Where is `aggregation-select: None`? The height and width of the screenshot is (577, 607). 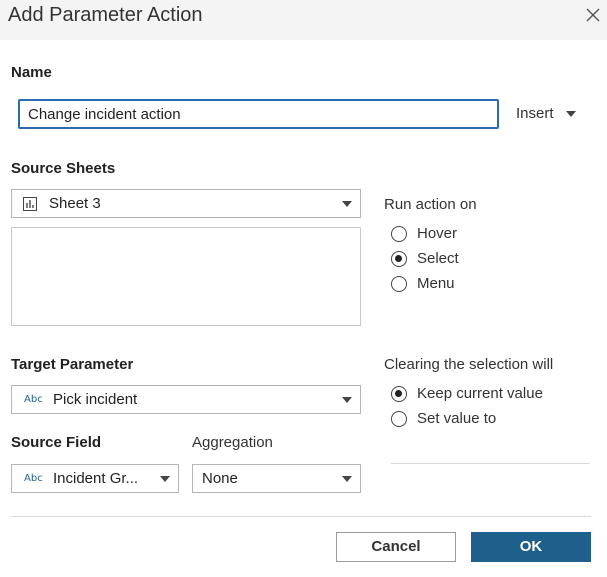
aggregation-select: None is located at coordinates (276, 478).